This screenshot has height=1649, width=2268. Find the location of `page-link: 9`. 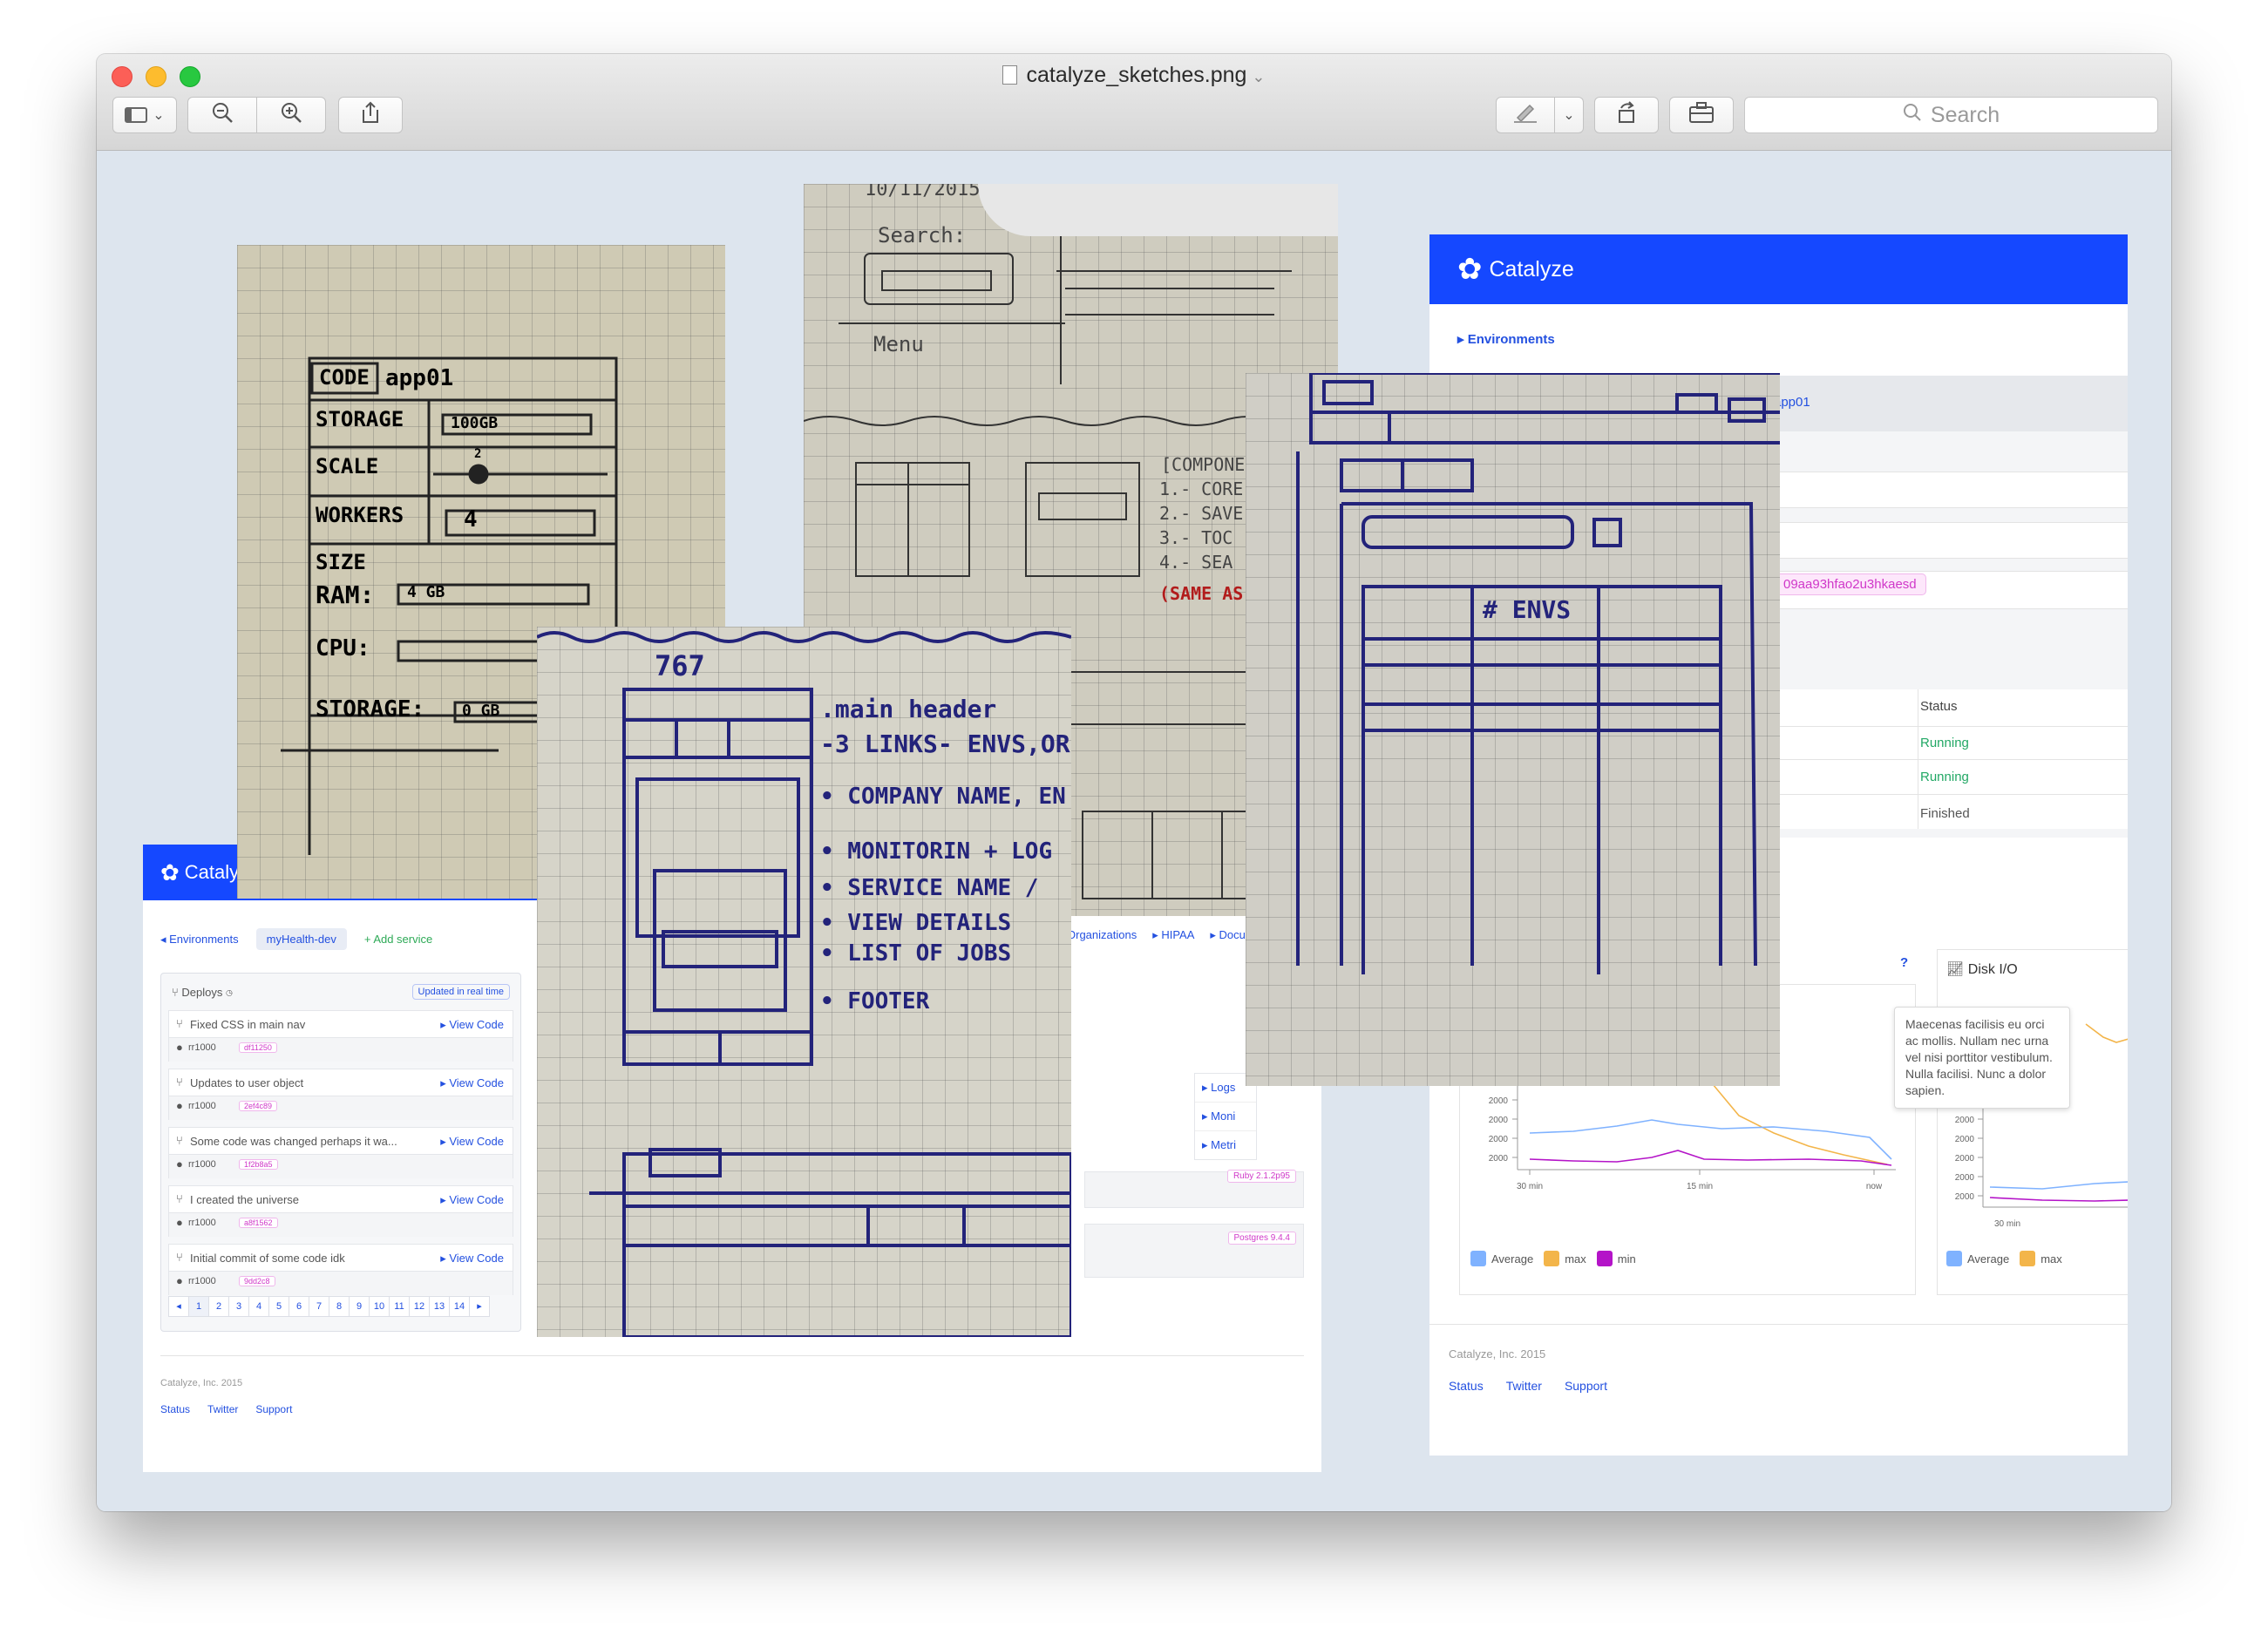

page-link: 9 is located at coordinates (359, 1306).